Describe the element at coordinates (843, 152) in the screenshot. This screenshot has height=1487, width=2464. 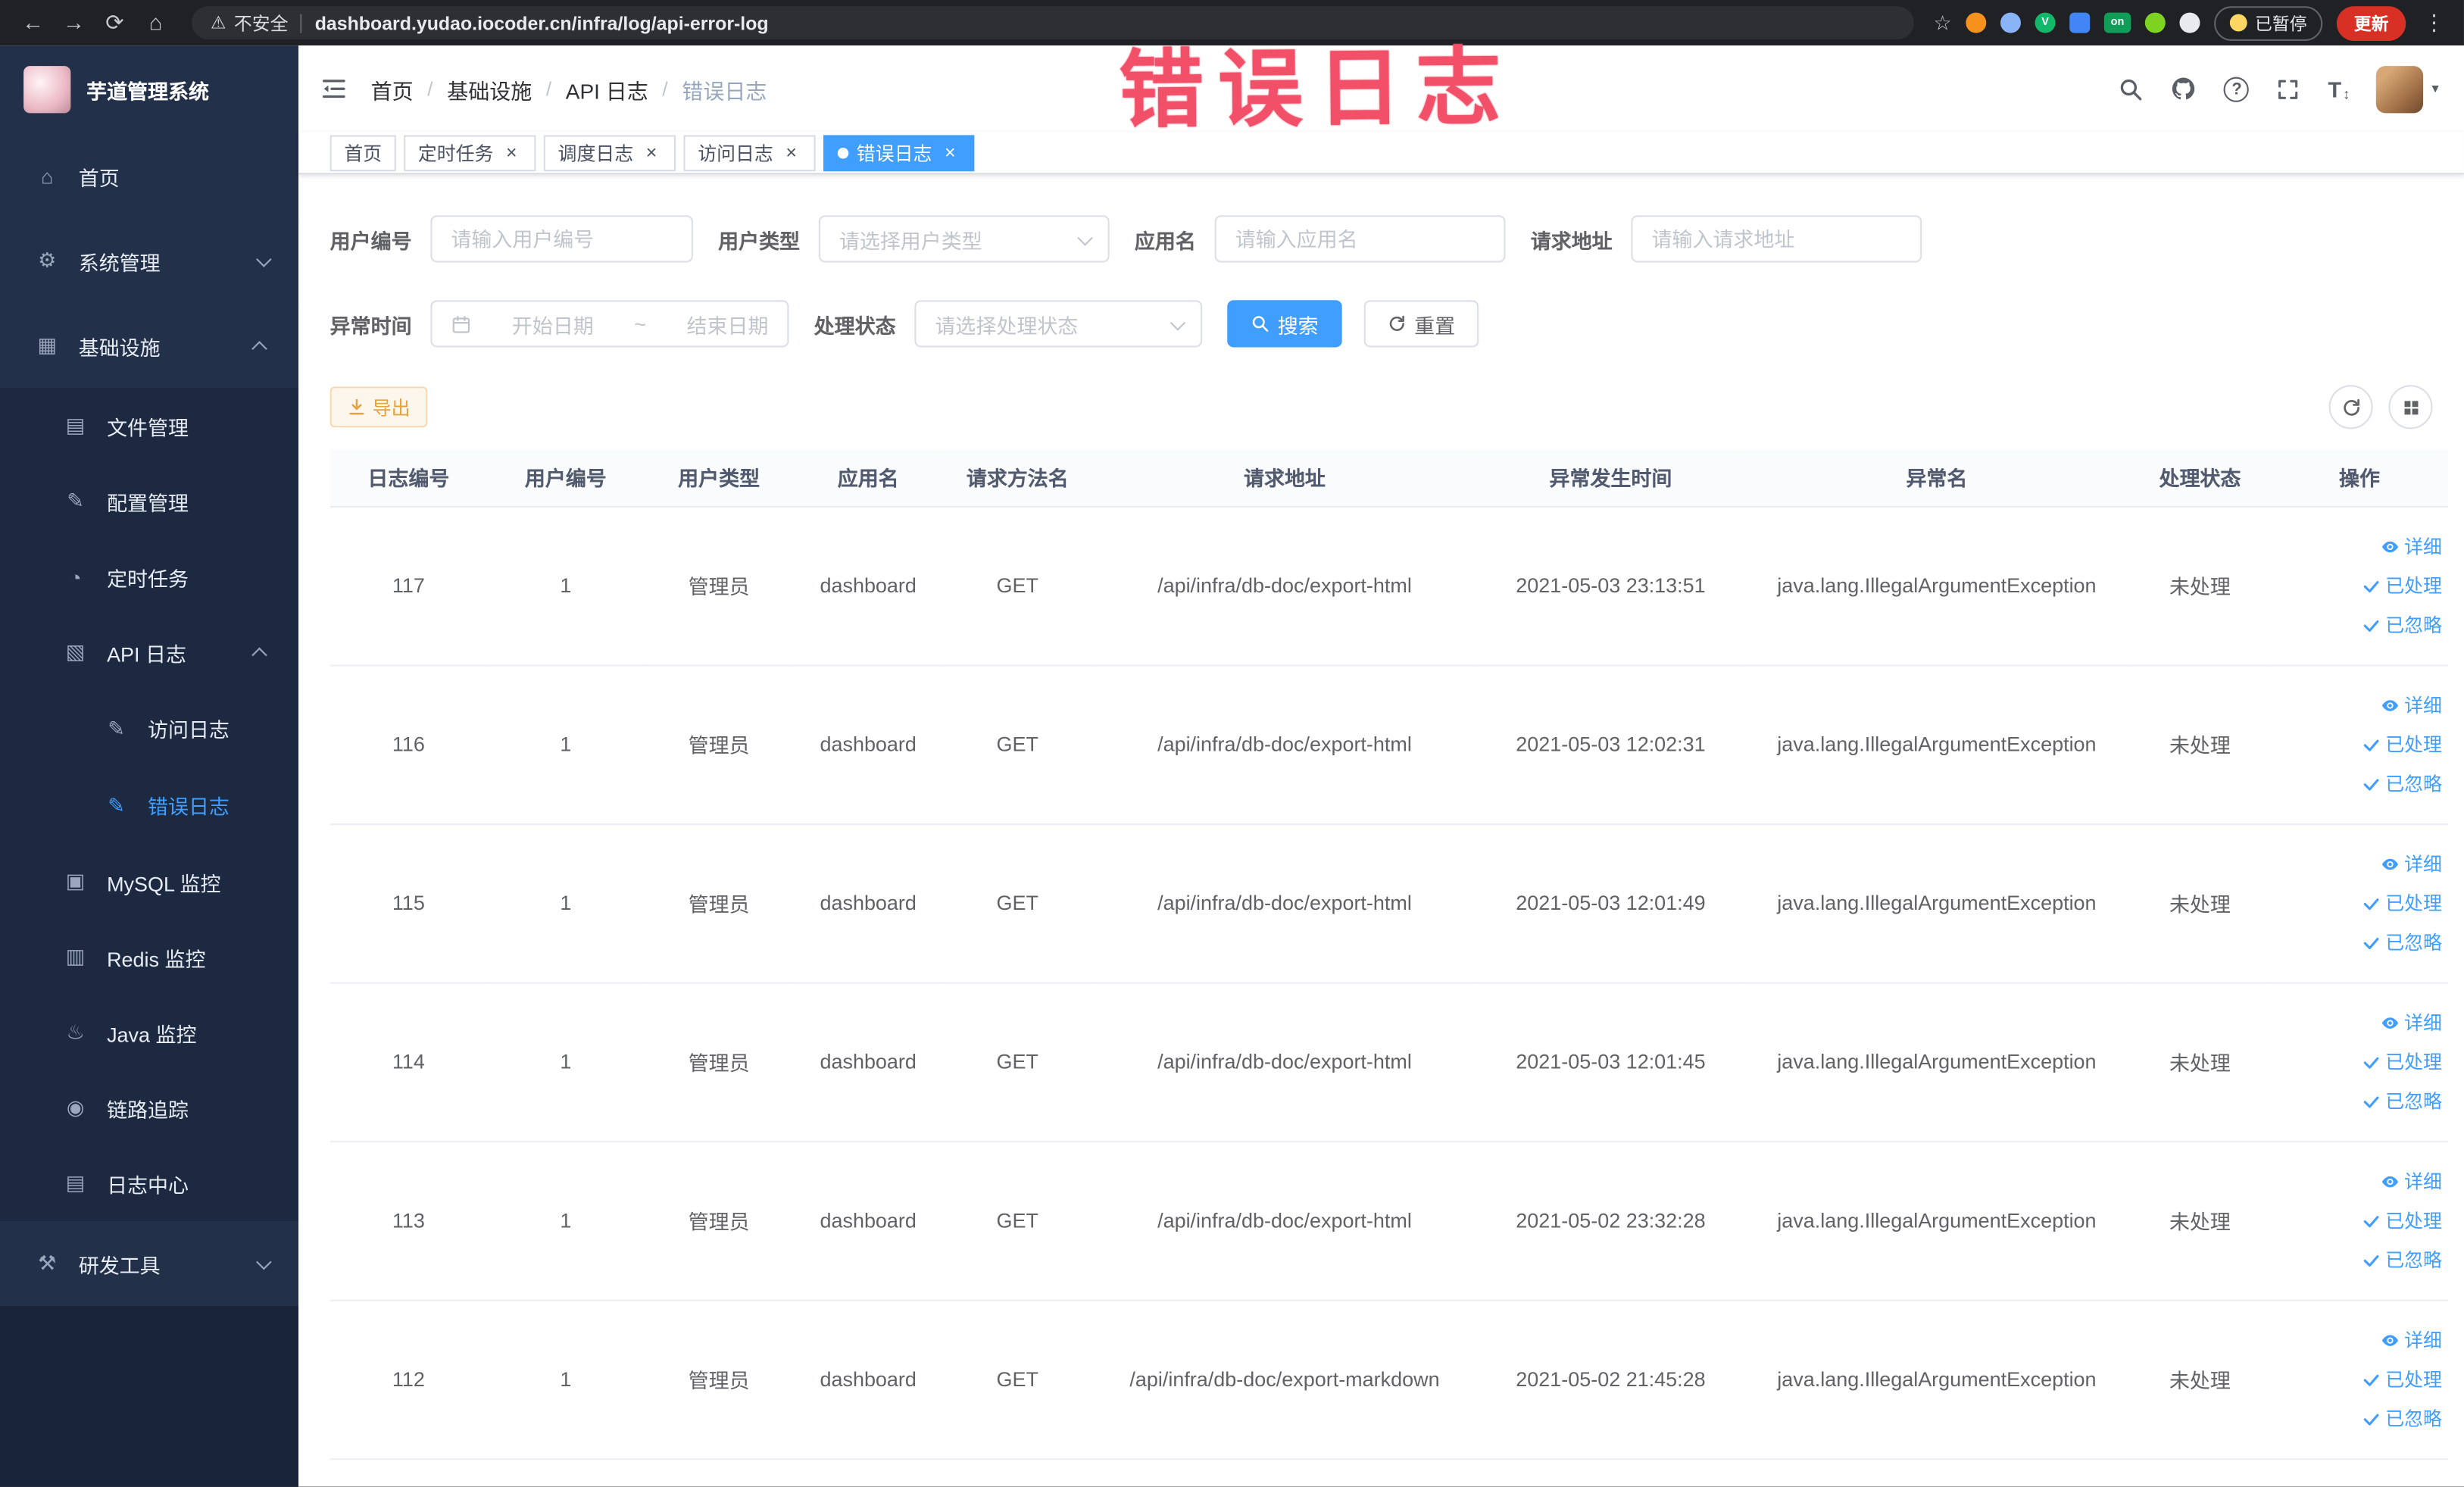
I see `active-dot` at that location.